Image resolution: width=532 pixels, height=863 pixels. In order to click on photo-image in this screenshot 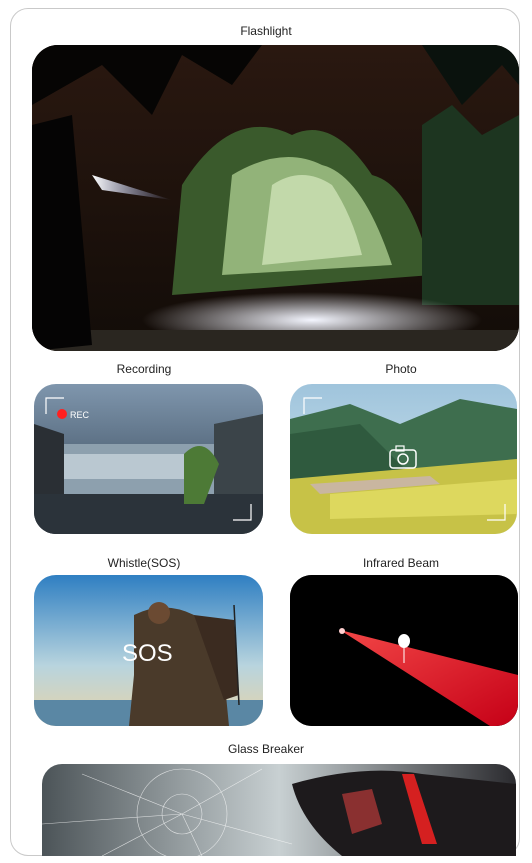, I will do `click(403, 459)`.